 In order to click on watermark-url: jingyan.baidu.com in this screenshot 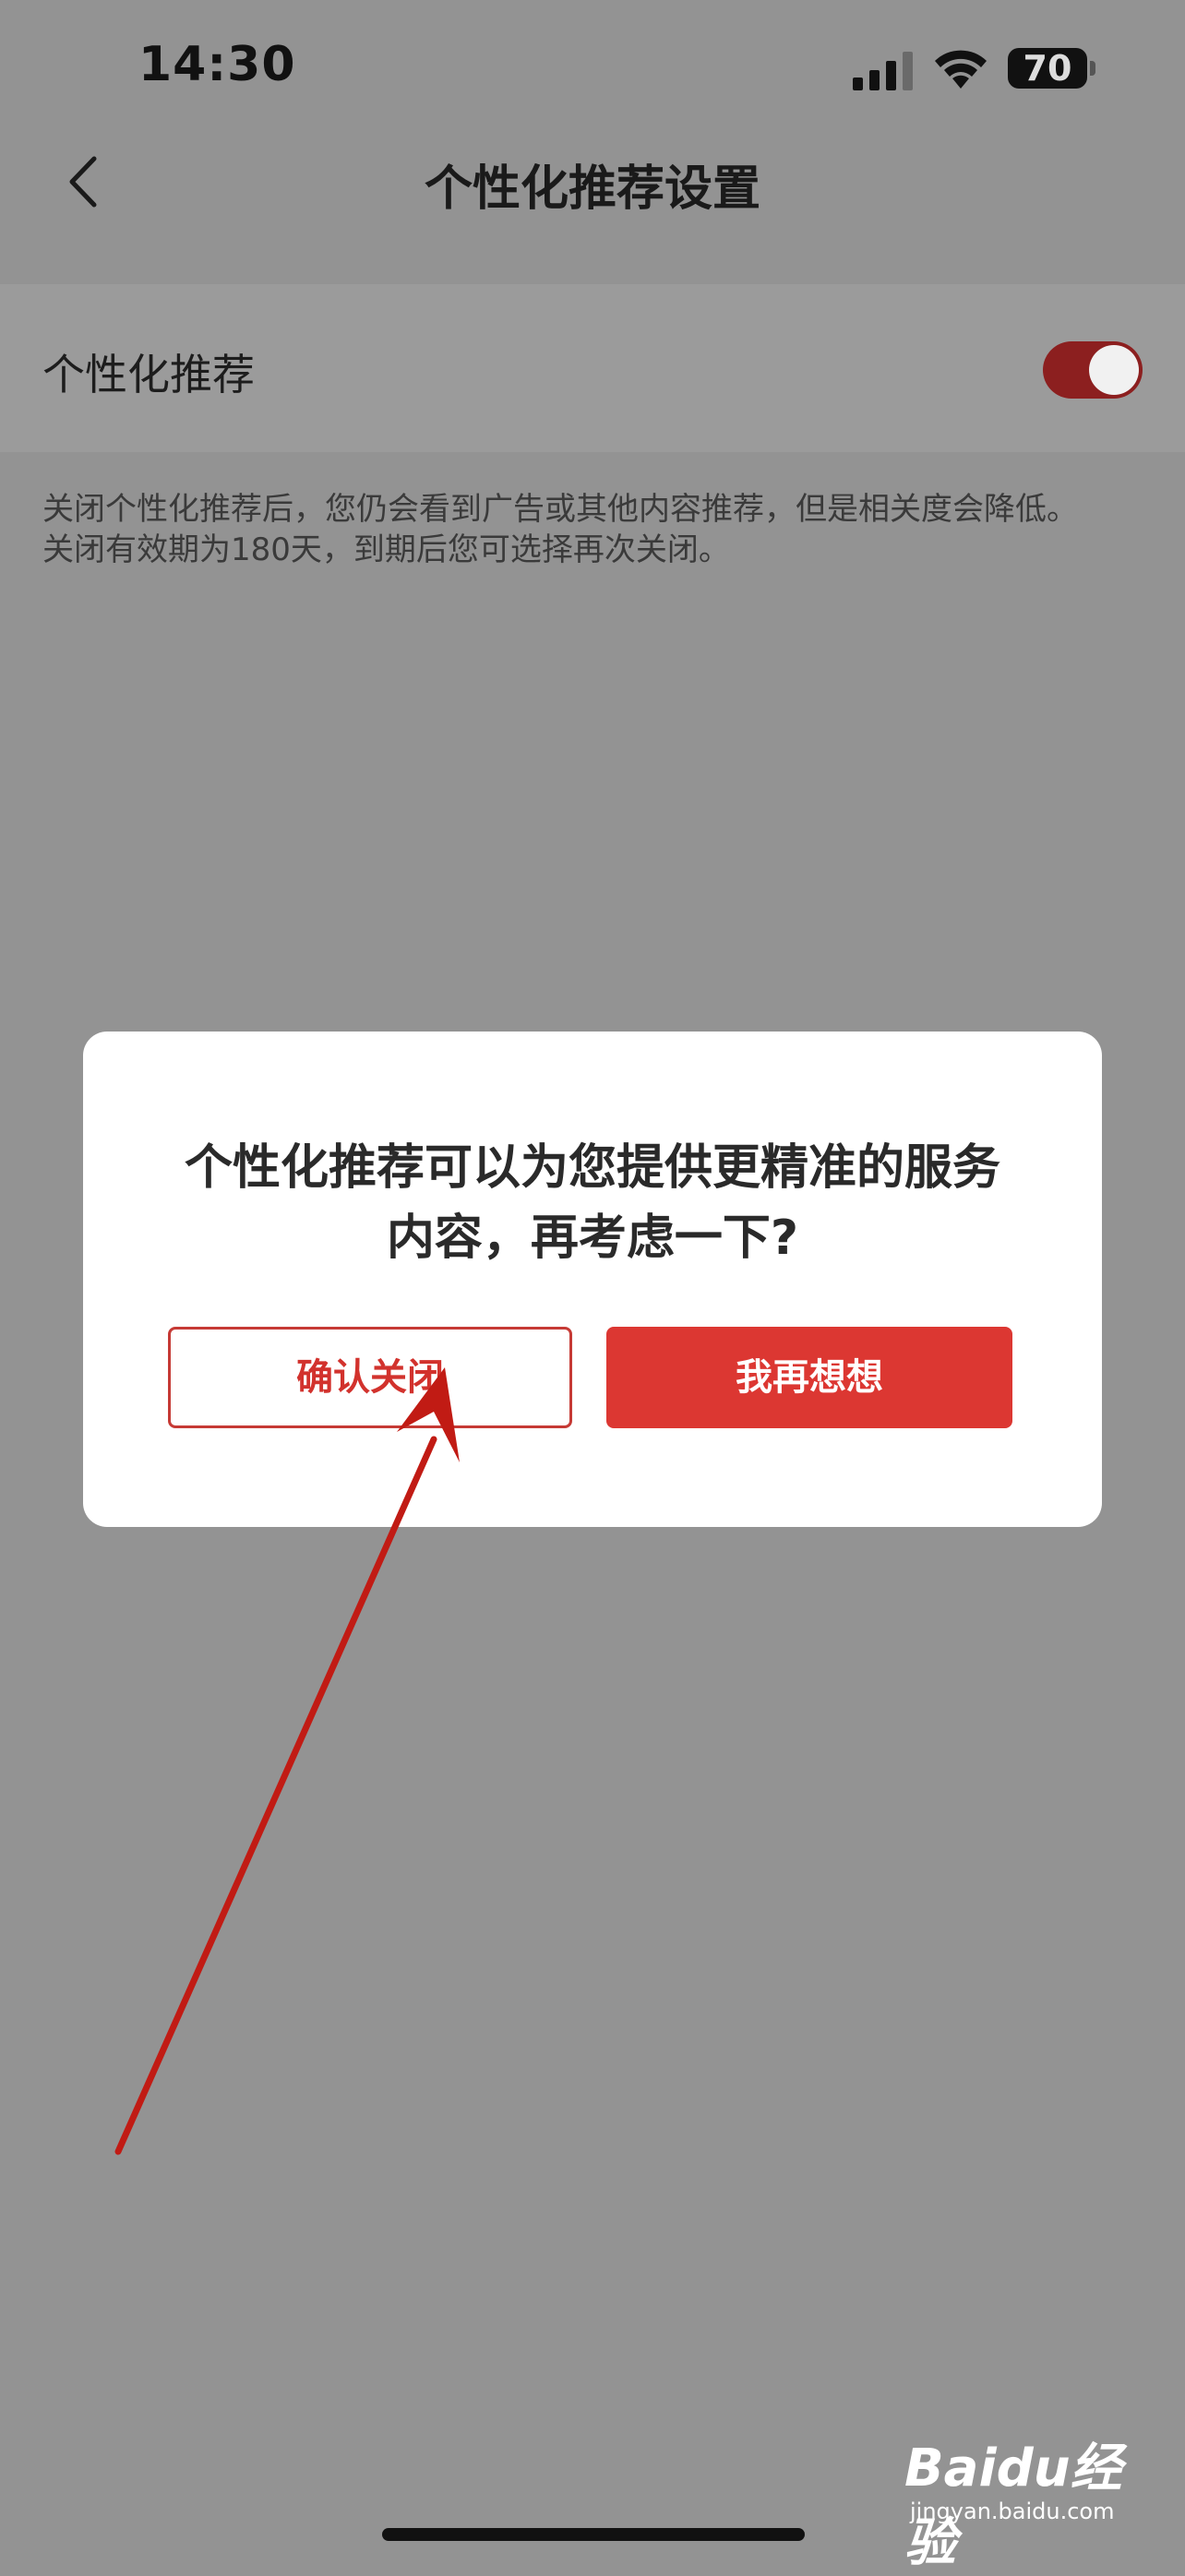, I will do `click(1012, 2511)`.